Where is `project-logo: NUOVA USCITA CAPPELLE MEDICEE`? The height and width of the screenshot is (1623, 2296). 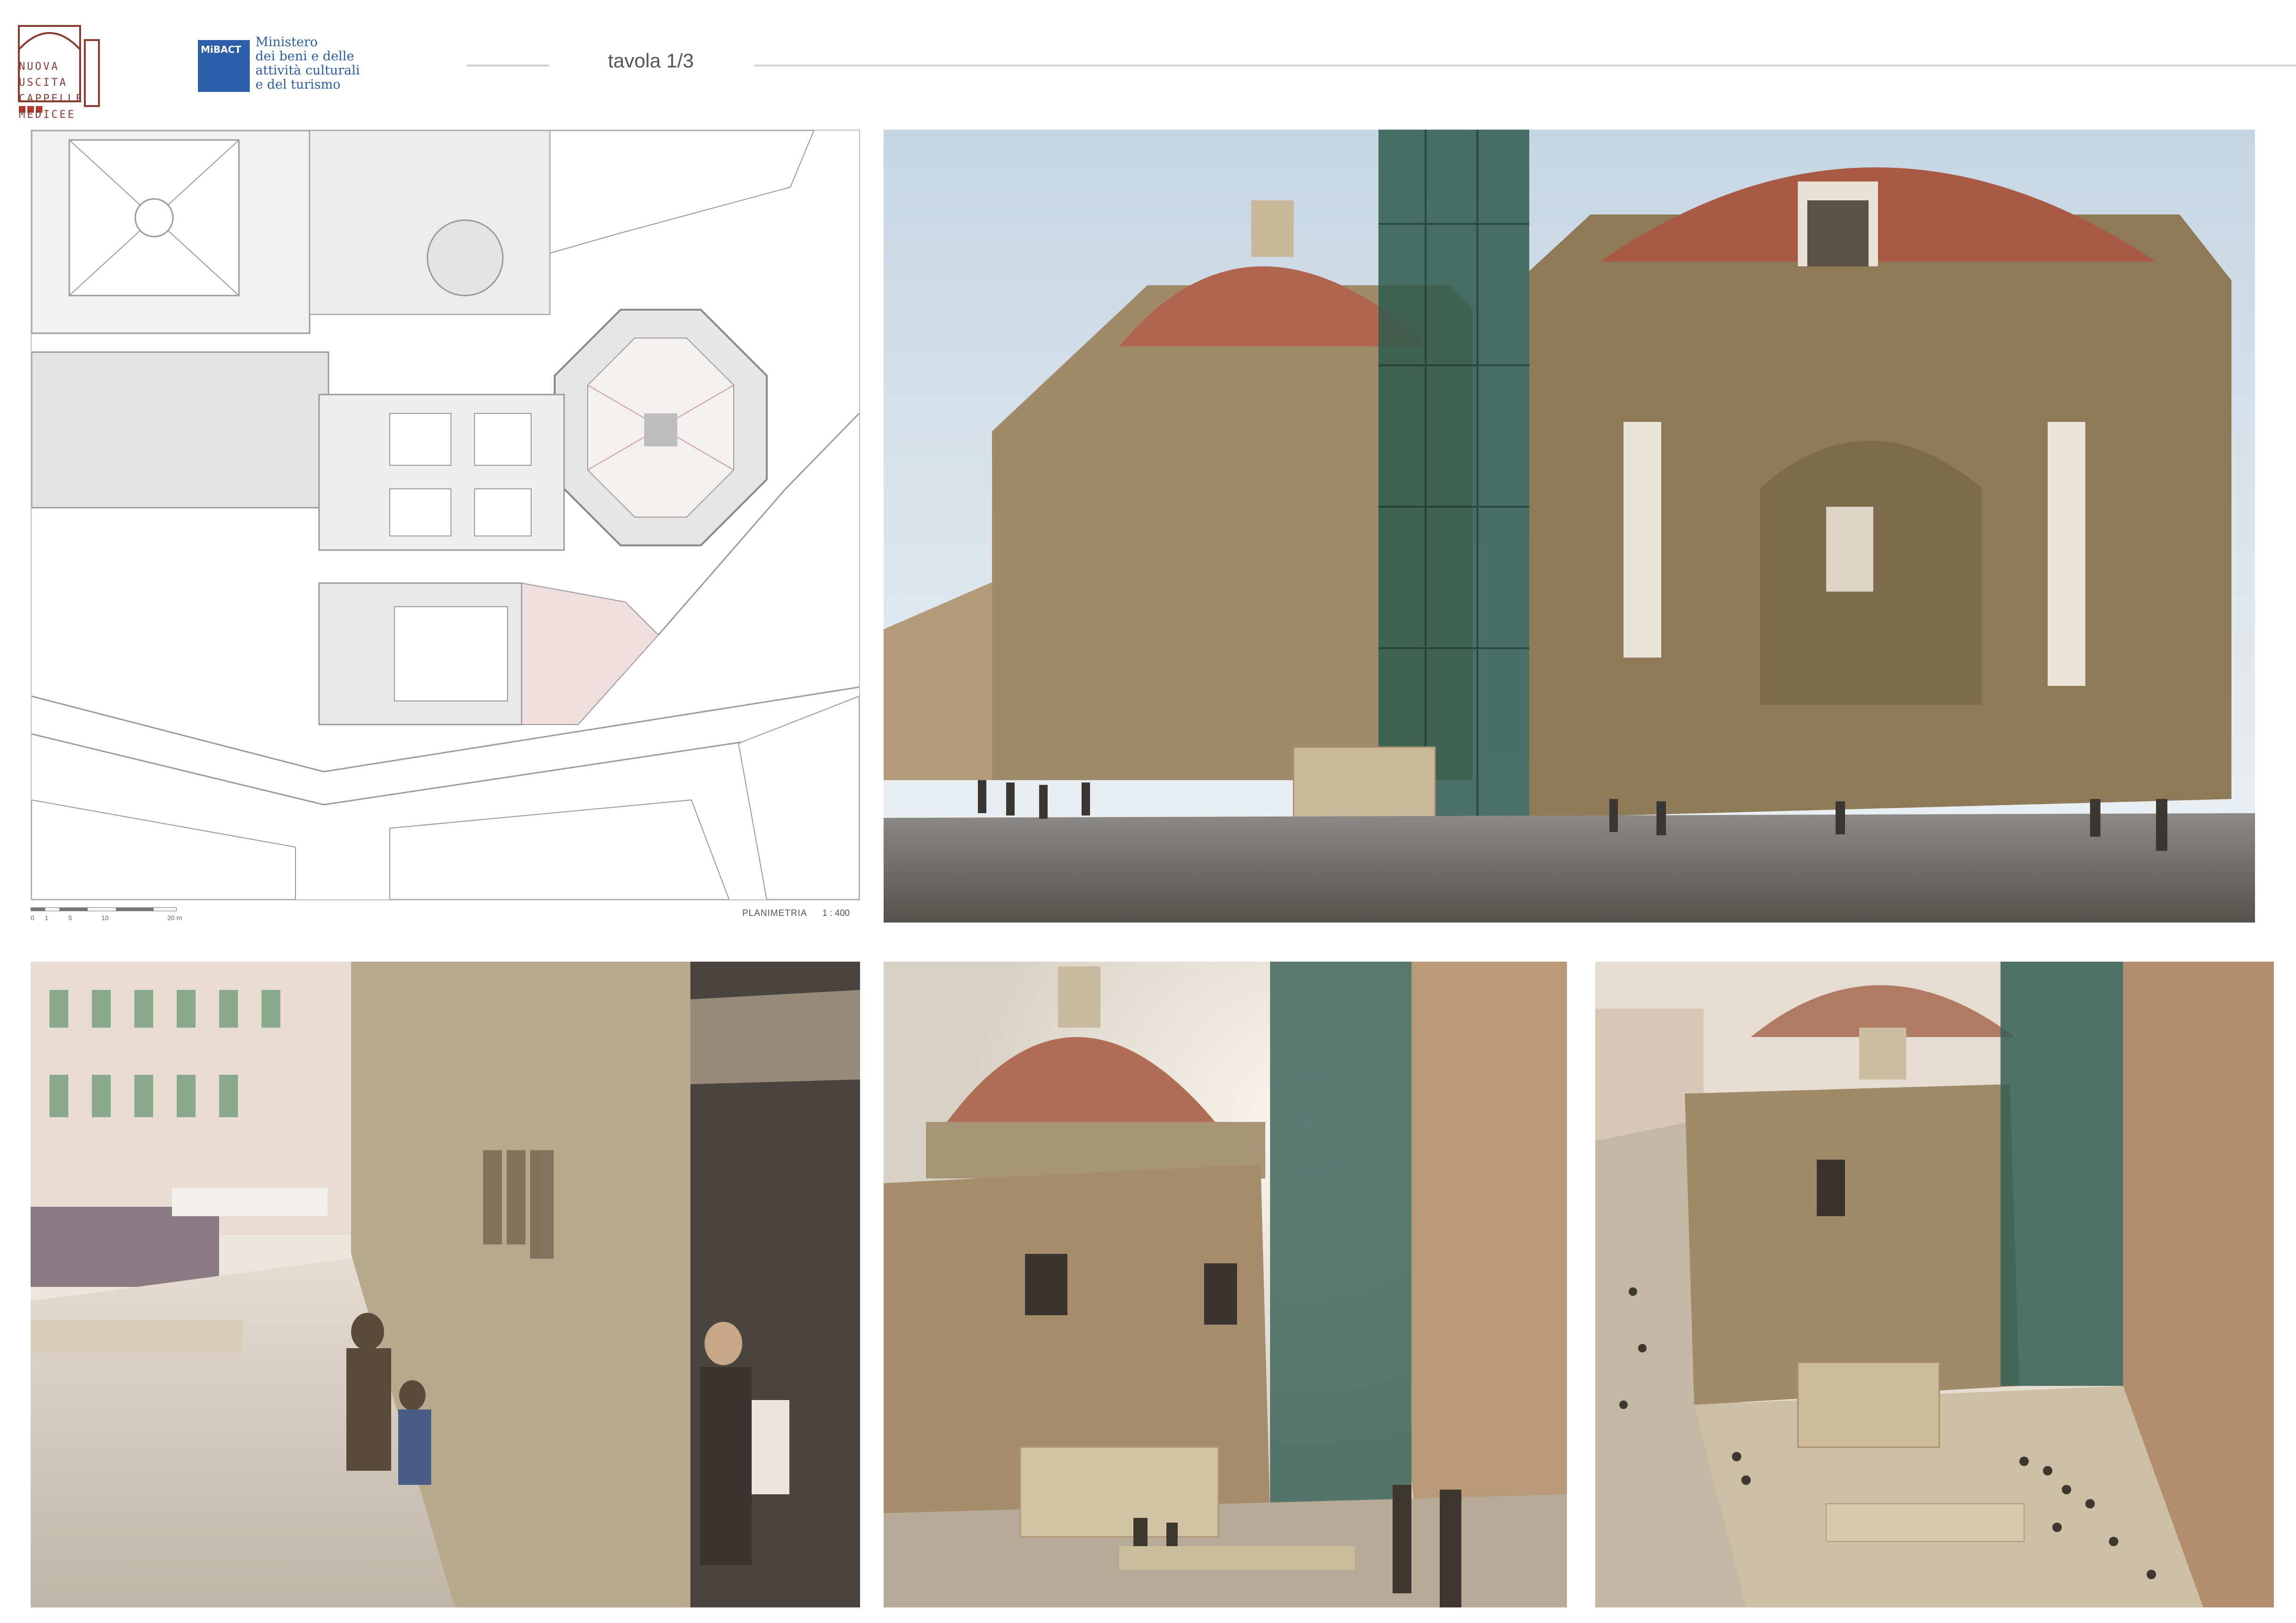 project-logo: NUOVA USCITA CAPPELLE MEDICEE is located at coordinates (59, 71).